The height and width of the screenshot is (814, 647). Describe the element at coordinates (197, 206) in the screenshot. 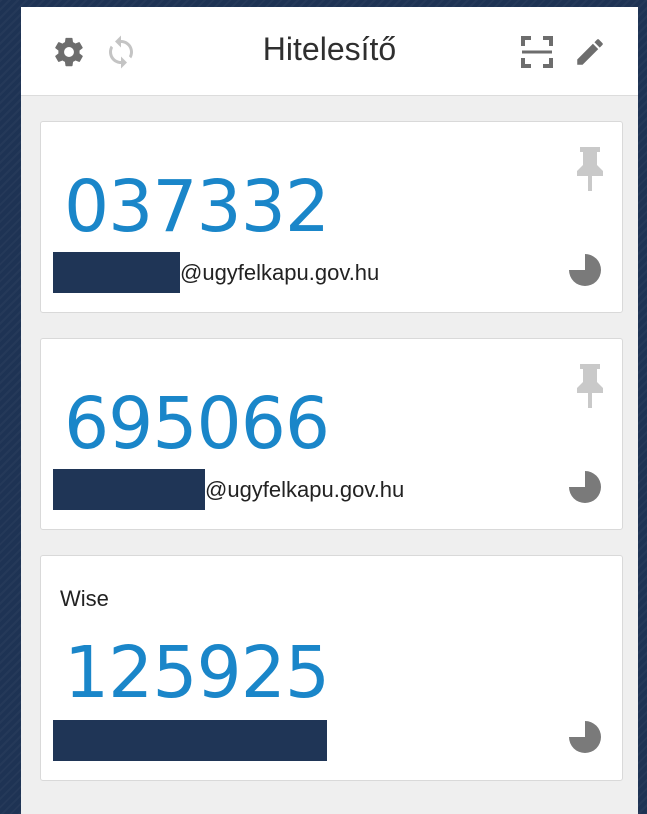

I see `otp-code: 037332` at that location.